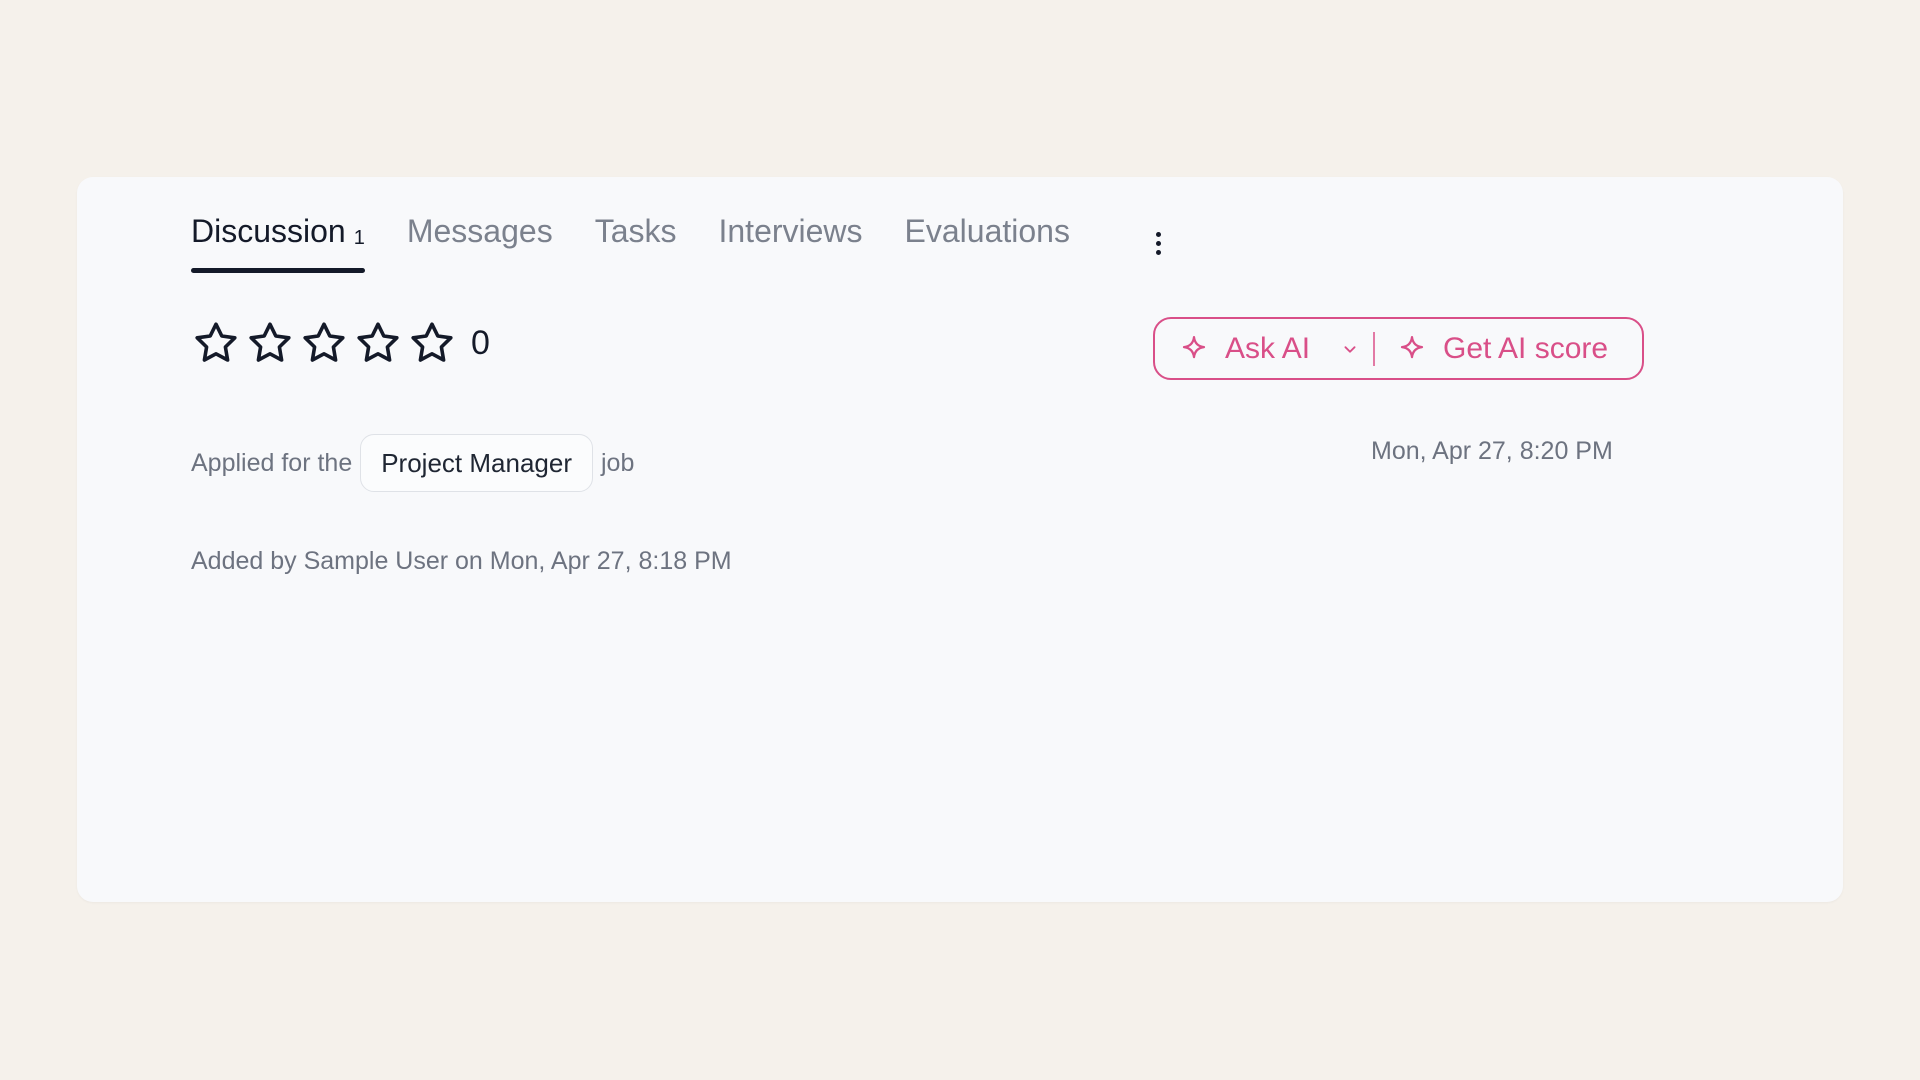  I want to click on button-divider, so click(1374, 348).